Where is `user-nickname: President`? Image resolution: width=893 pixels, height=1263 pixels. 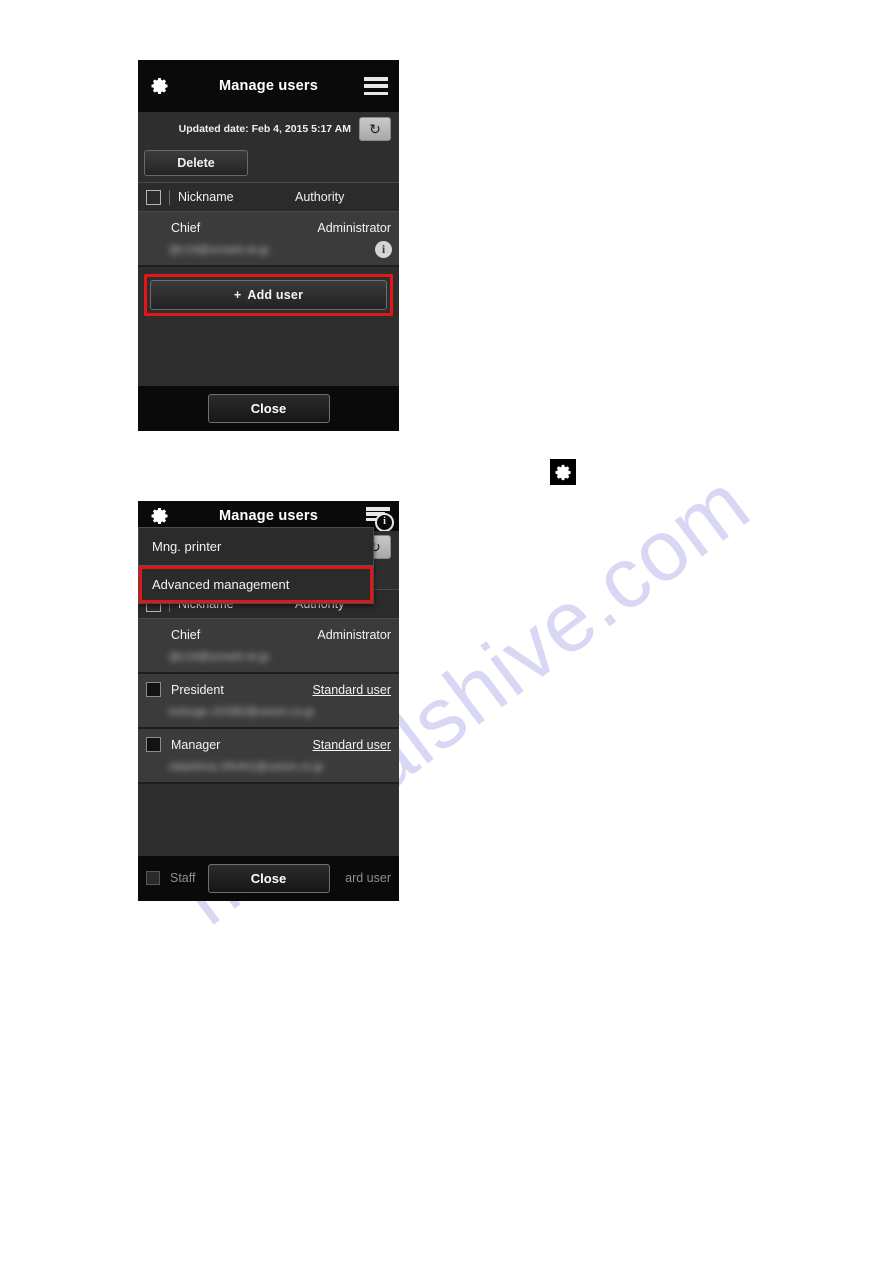
user-nickname: President is located at coordinates (197, 689).